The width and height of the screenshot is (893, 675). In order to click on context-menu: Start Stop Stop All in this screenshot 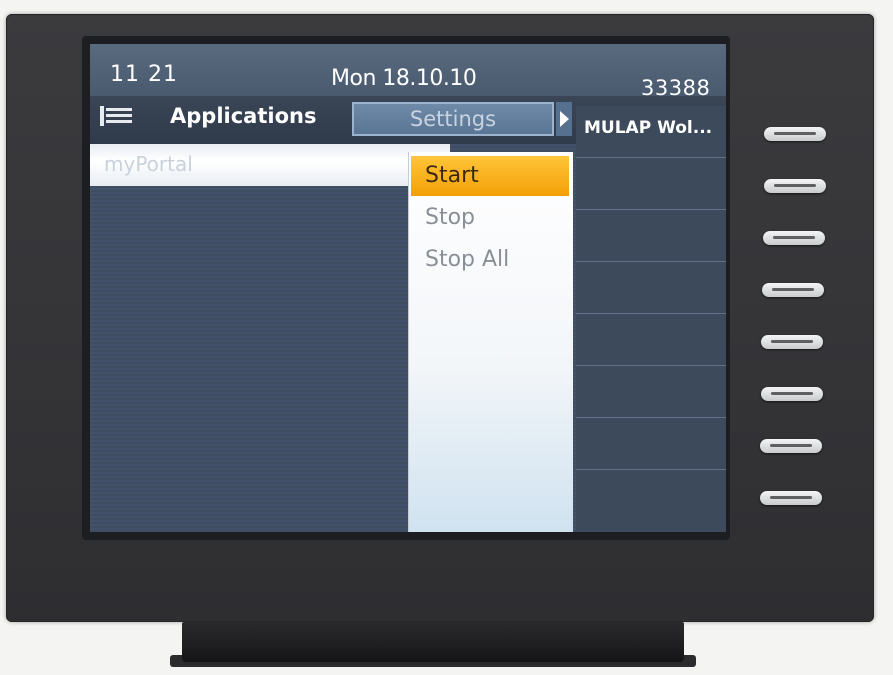, I will do `click(490, 342)`.